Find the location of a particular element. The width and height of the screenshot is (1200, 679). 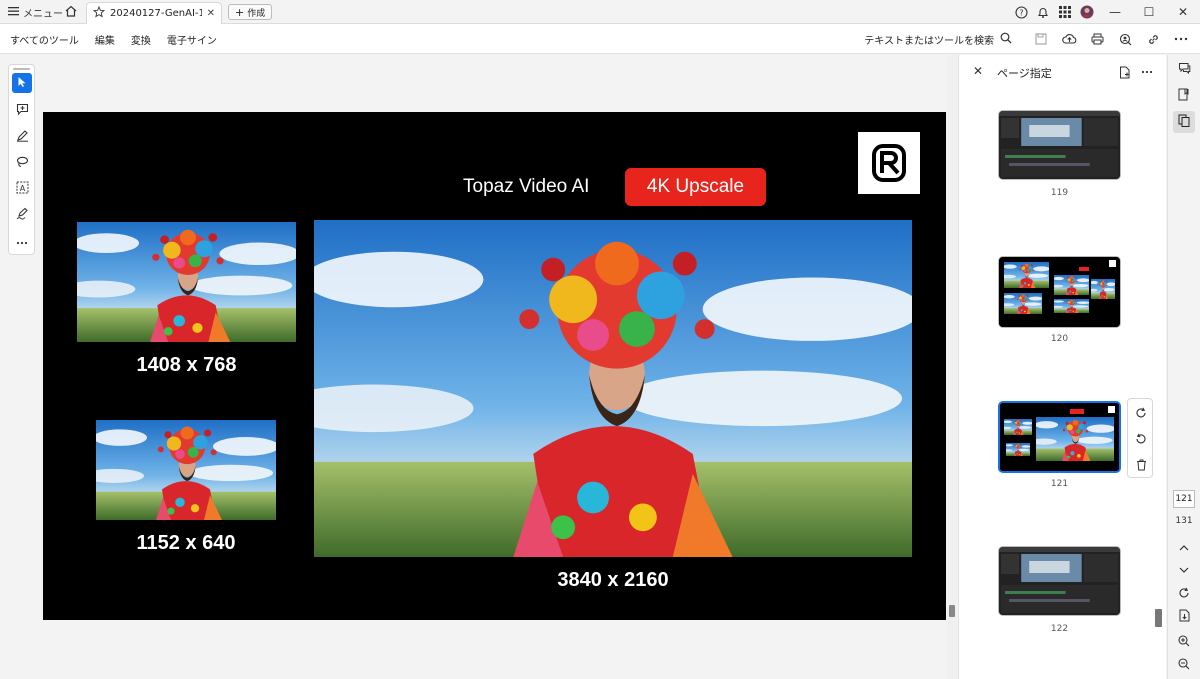

titlebar-right: ? — ☐ ✕ is located at coordinates (1105, 12).